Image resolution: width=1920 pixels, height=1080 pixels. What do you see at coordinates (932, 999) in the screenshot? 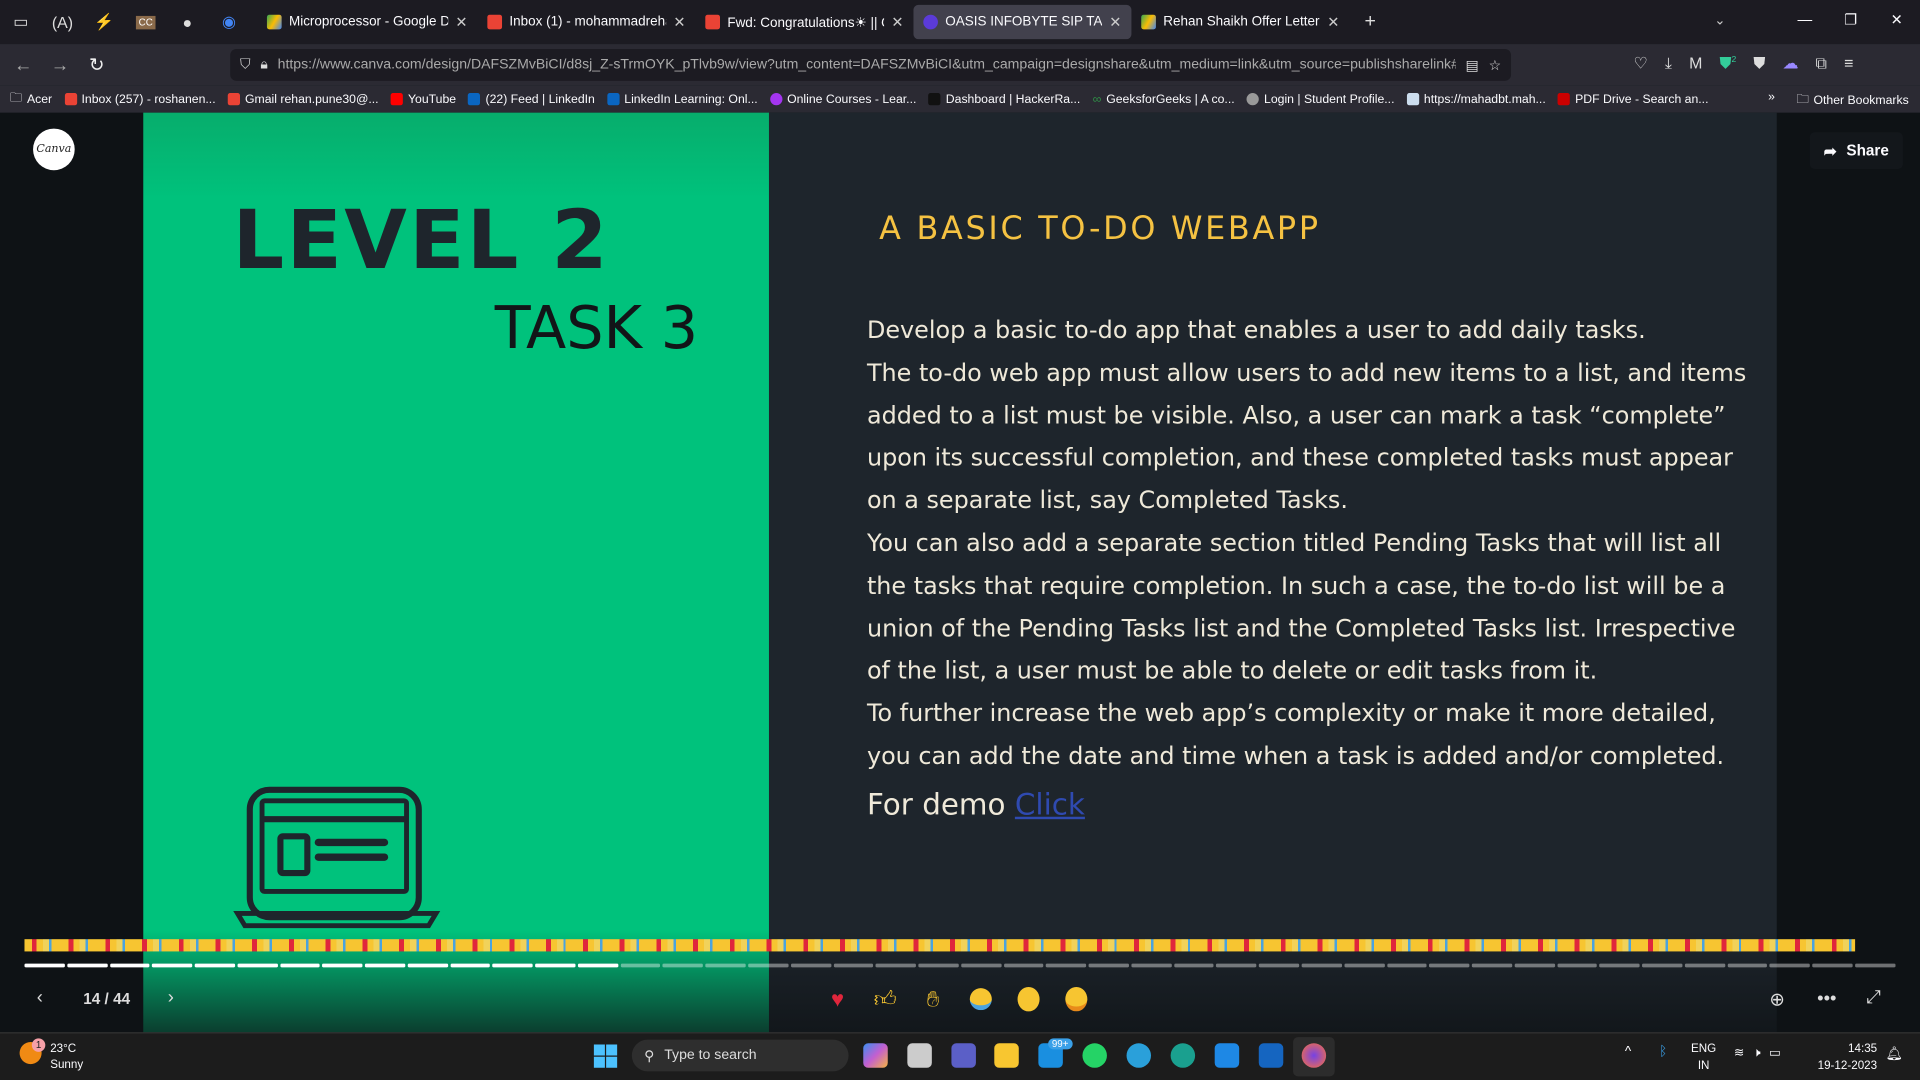
I see `clap-reaction-icon: ✋︎` at bounding box center [932, 999].